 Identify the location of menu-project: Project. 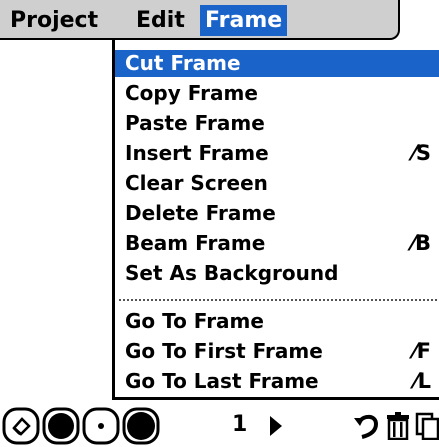
(54, 20).